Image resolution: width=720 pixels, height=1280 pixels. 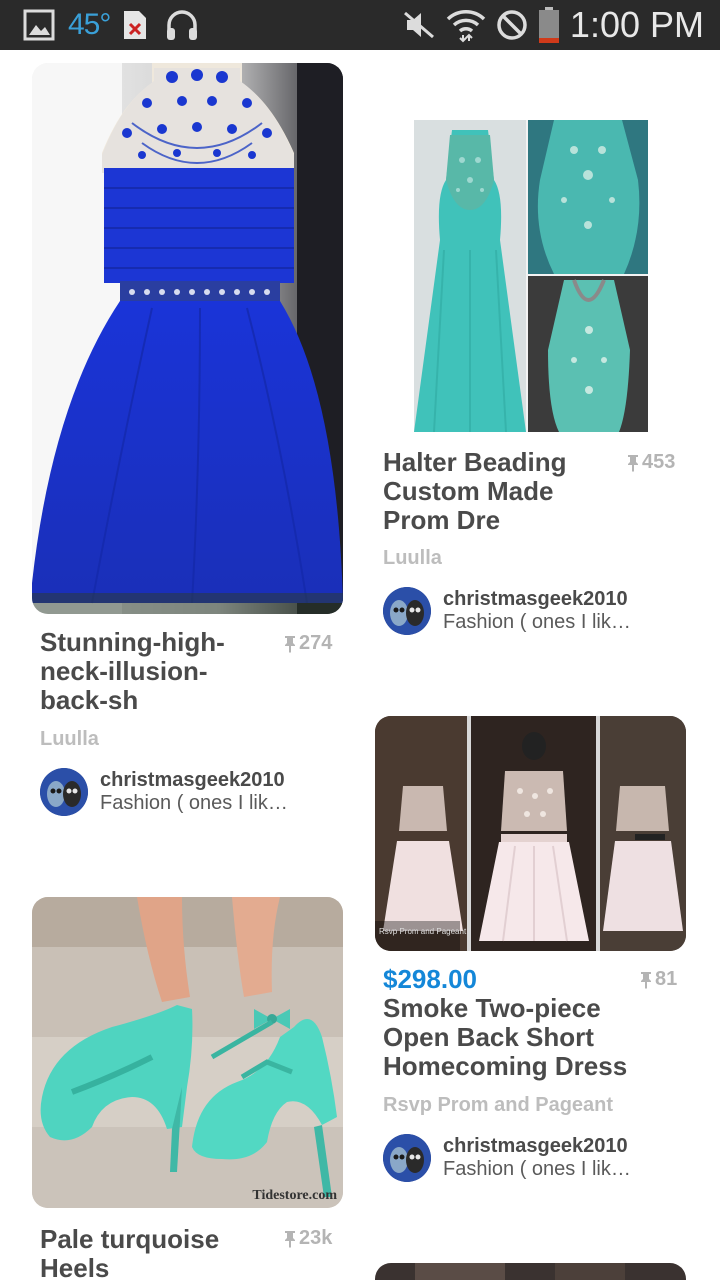 What do you see at coordinates (430, 979) in the screenshot?
I see `pin-price: $298.00` at bounding box center [430, 979].